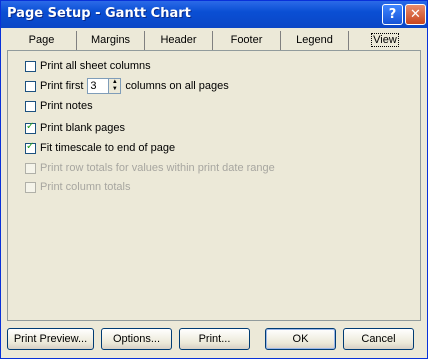  I want to click on spinner-down-icon: ▼, so click(114, 89).